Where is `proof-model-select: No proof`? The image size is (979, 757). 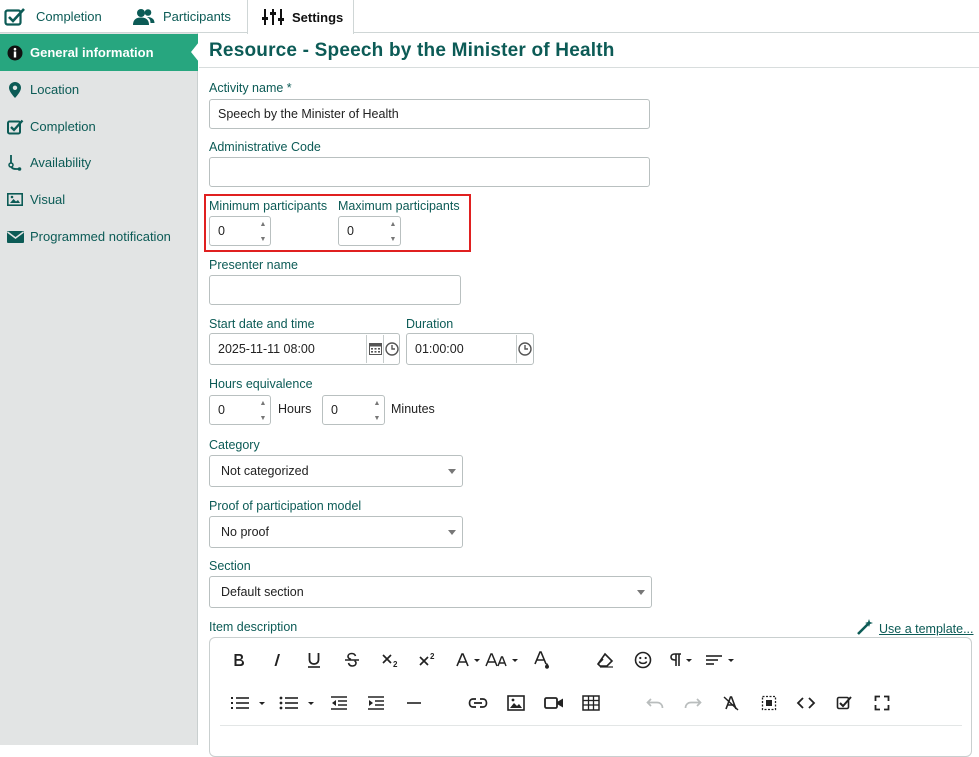
proof-model-select: No proof is located at coordinates (336, 532).